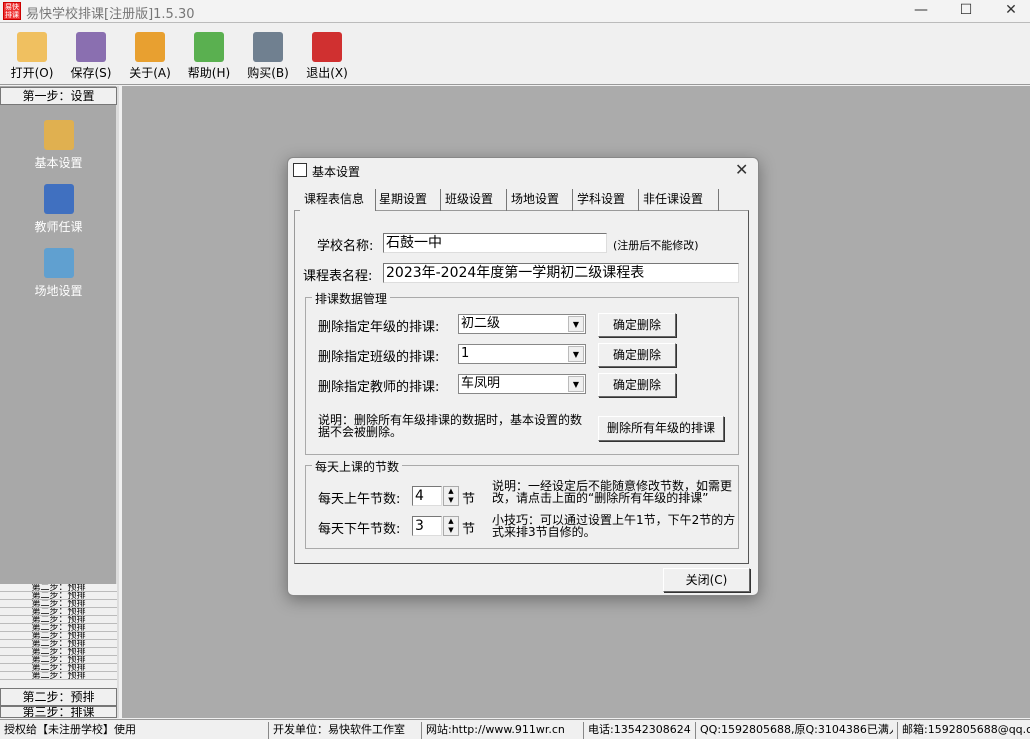 The height and width of the screenshot is (739, 1030). Describe the element at coordinates (451, 496) in the screenshot. I see `am-periods-spinner: ▲ ▼` at that location.